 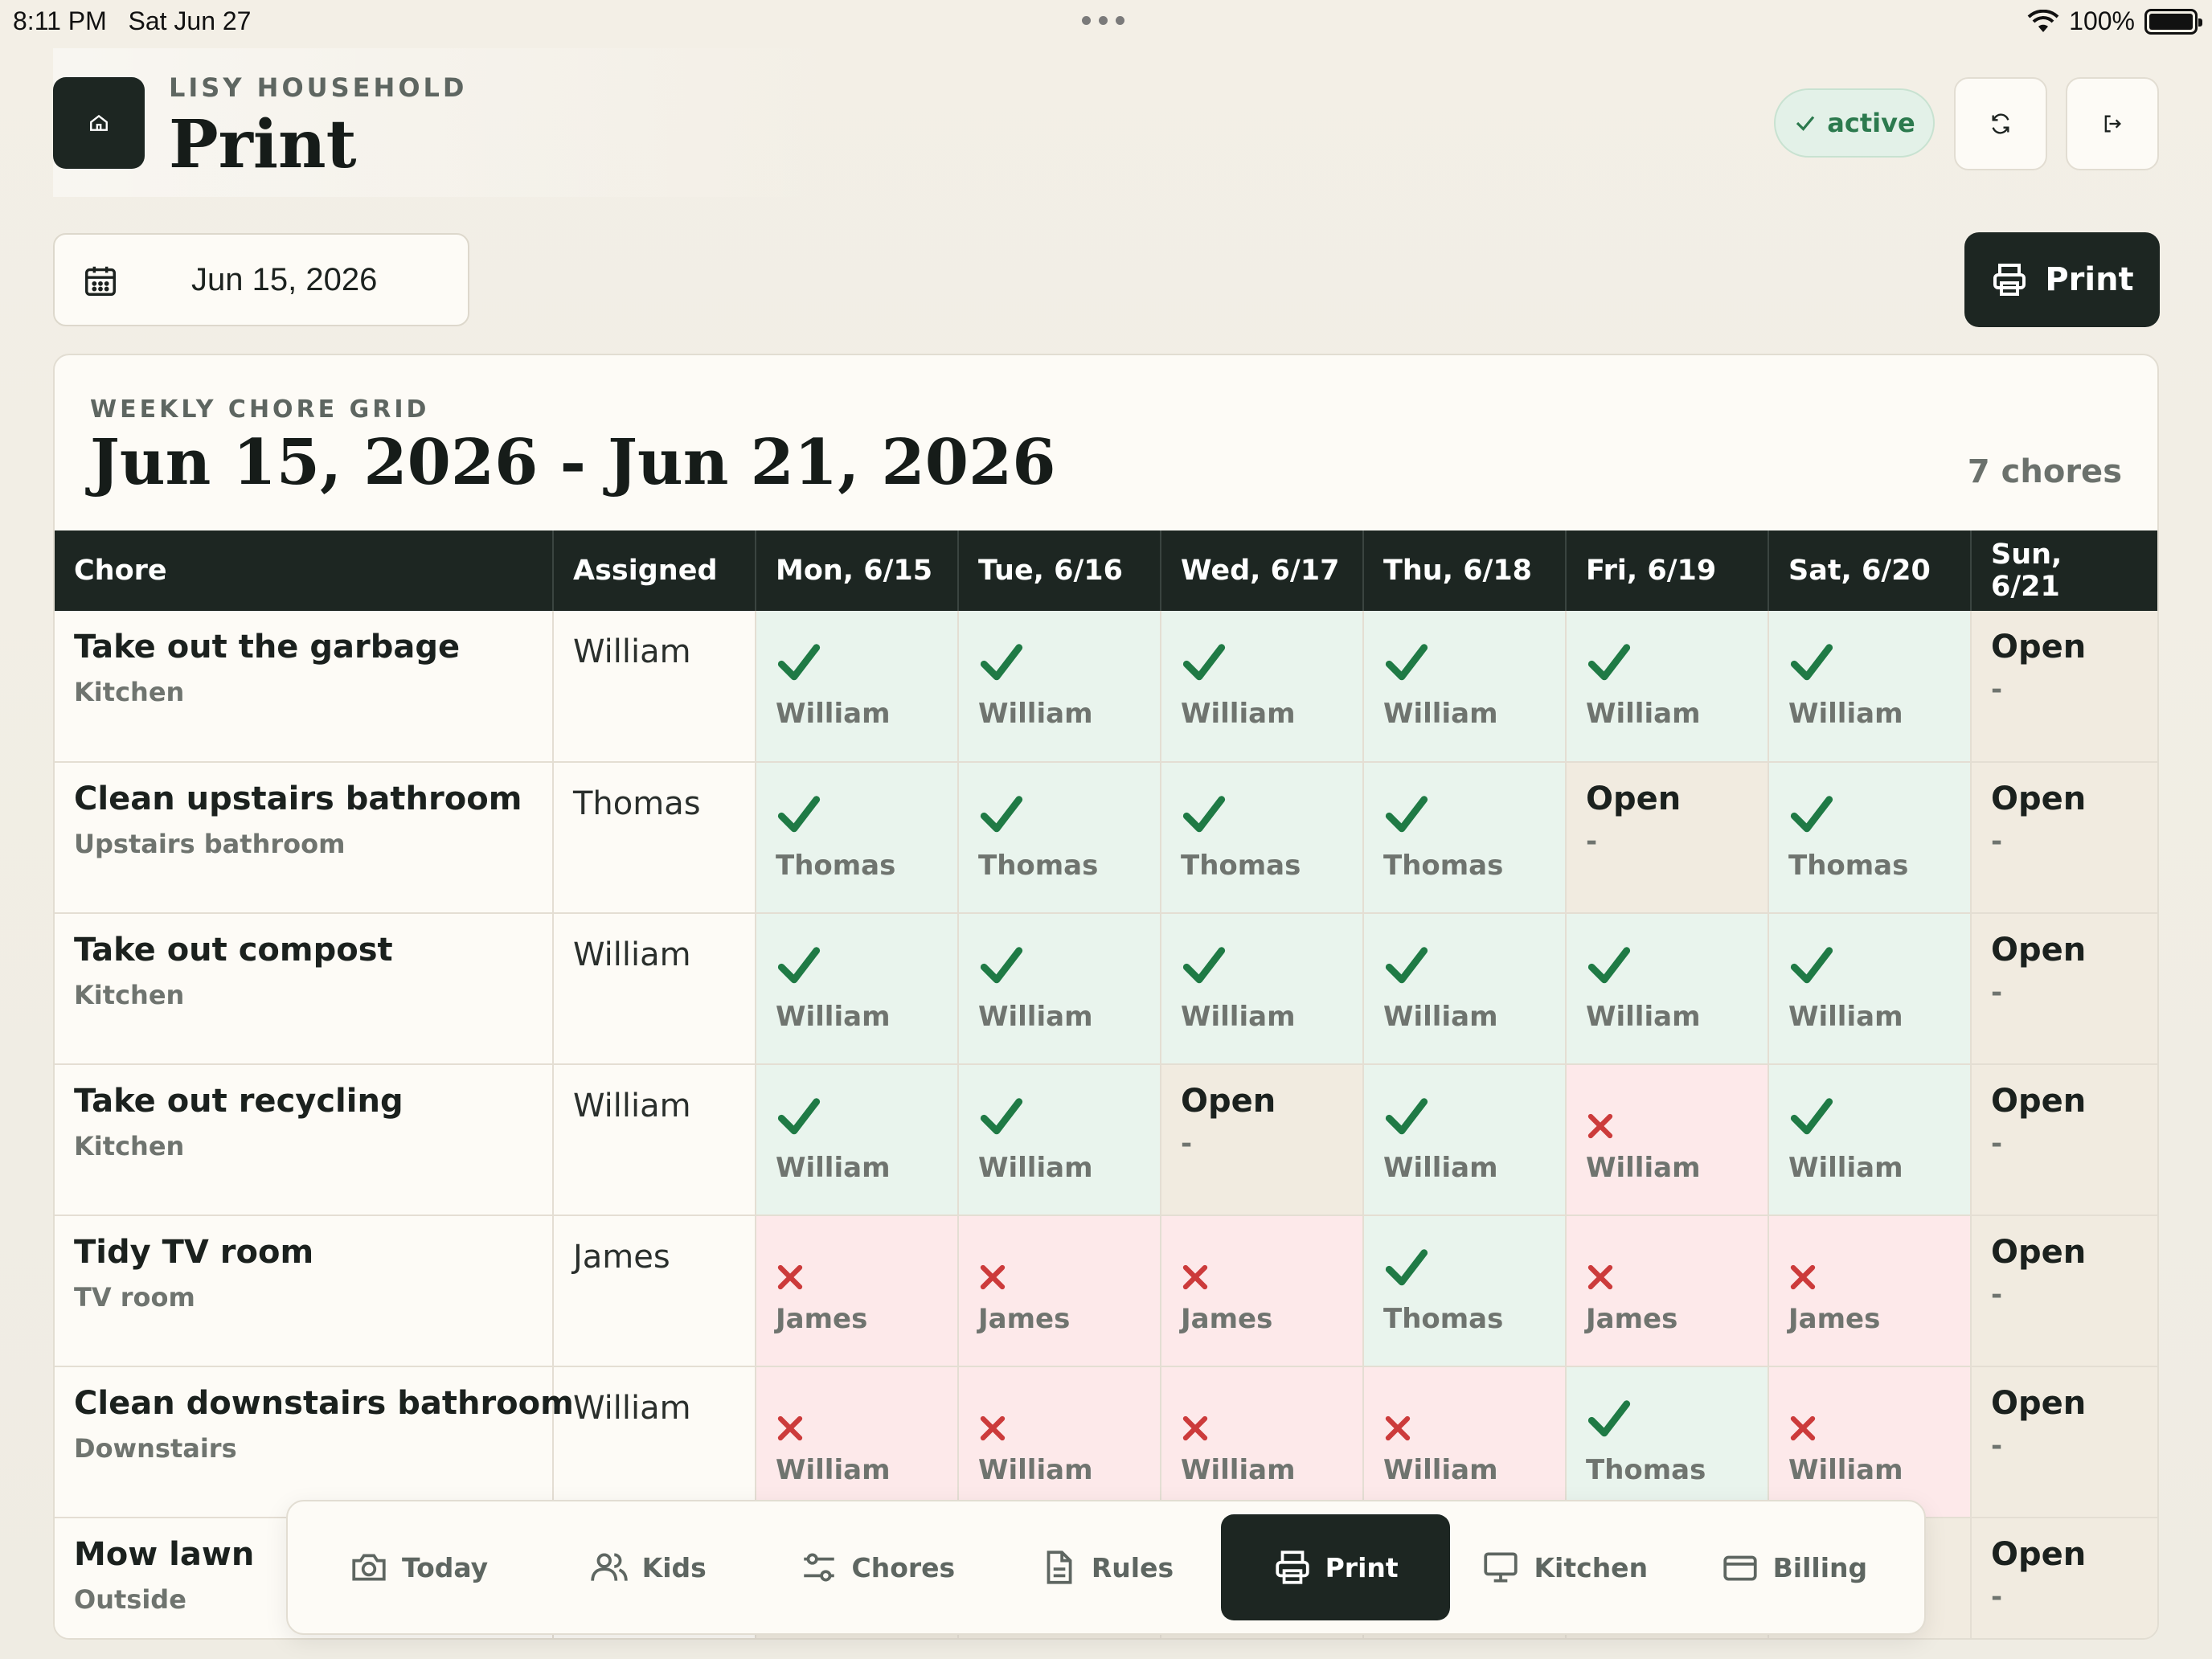 I want to click on logout-icon, so click(x=2112, y=124).